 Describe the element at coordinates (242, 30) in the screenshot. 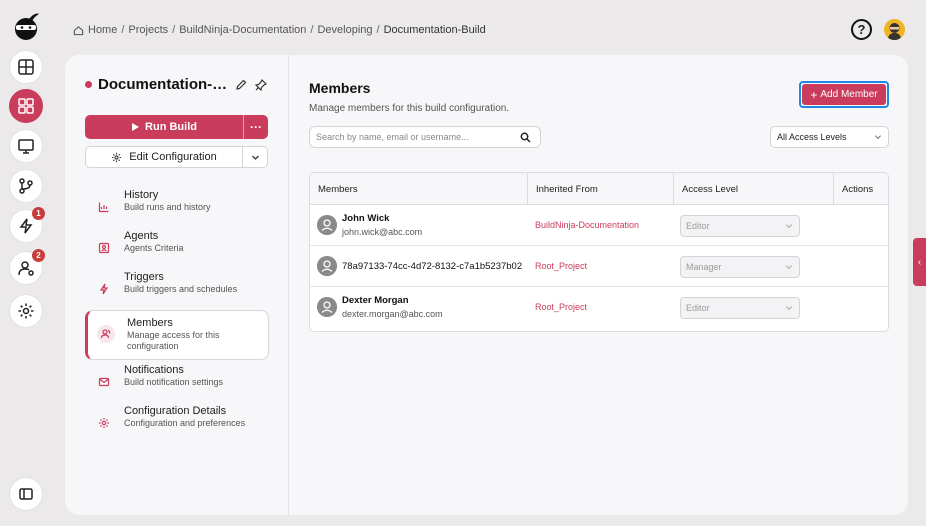

I see `breadcrumb-project: BuildNinja-Documentation` at that location.